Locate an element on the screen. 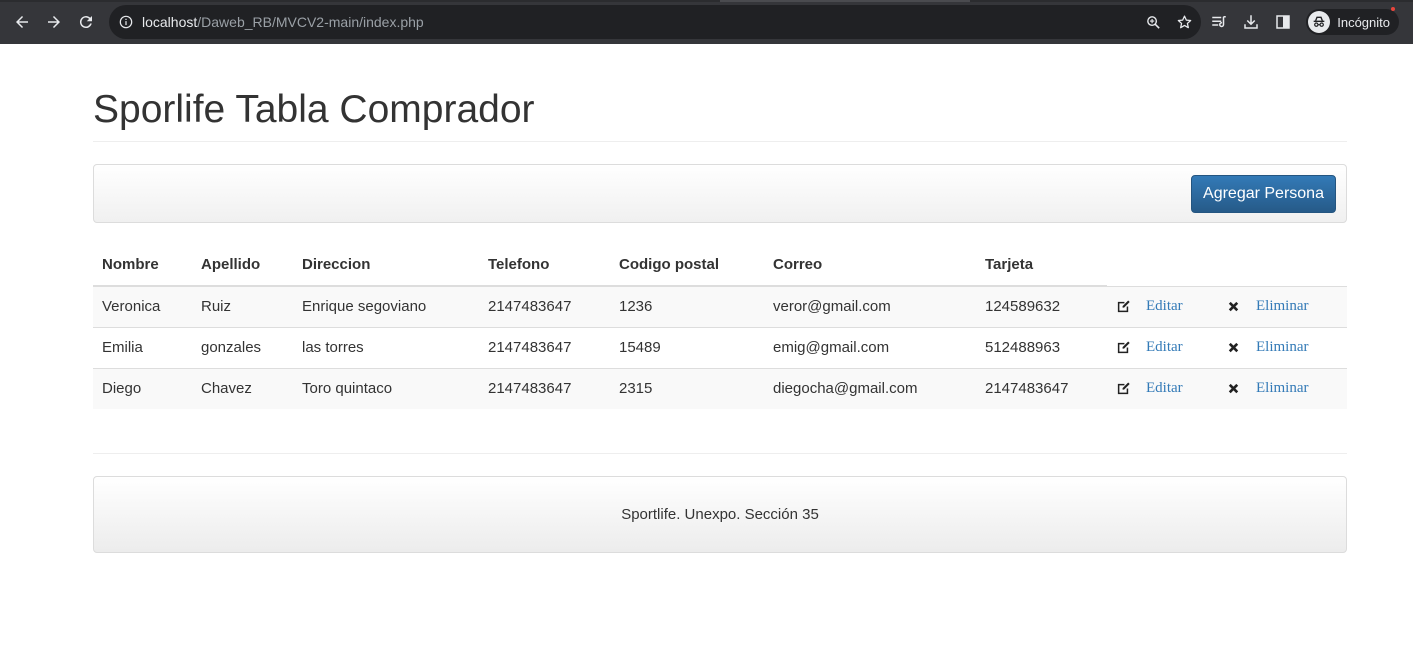 The height and width of the screenshot is (648, 1413). footer-divider is located at coordinates (720, 453).